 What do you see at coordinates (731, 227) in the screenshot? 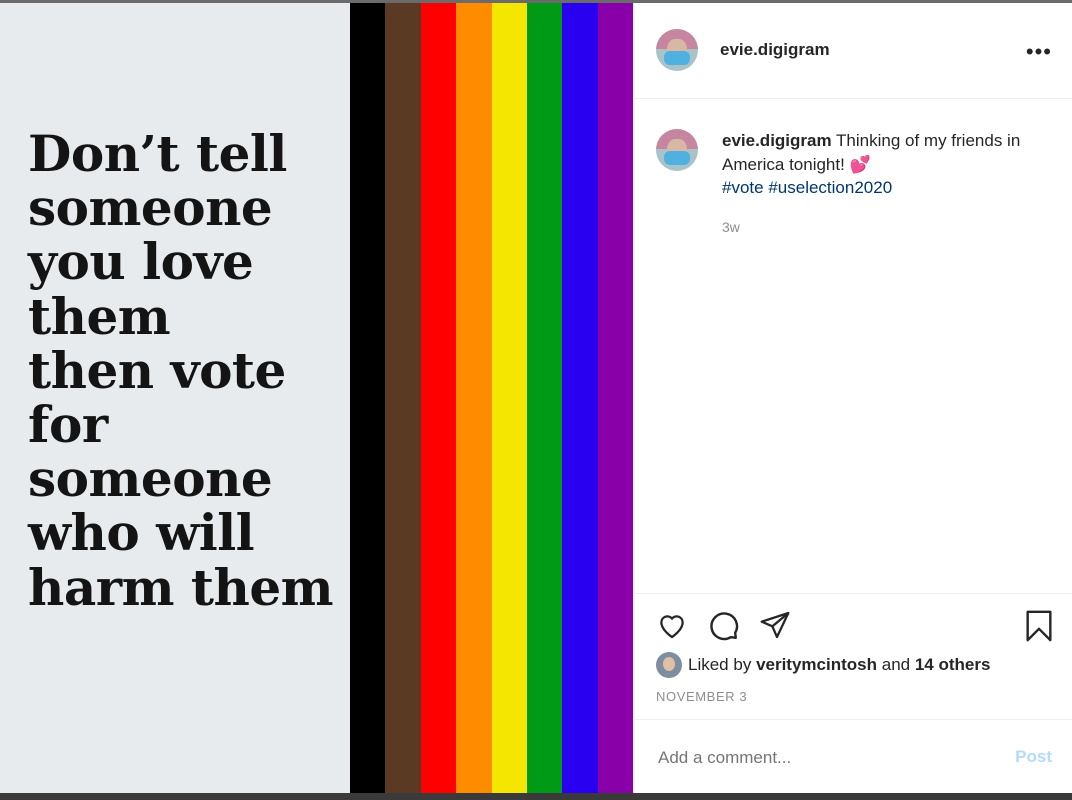
I see `post-time: 3w` at bounding box center [731, 227].